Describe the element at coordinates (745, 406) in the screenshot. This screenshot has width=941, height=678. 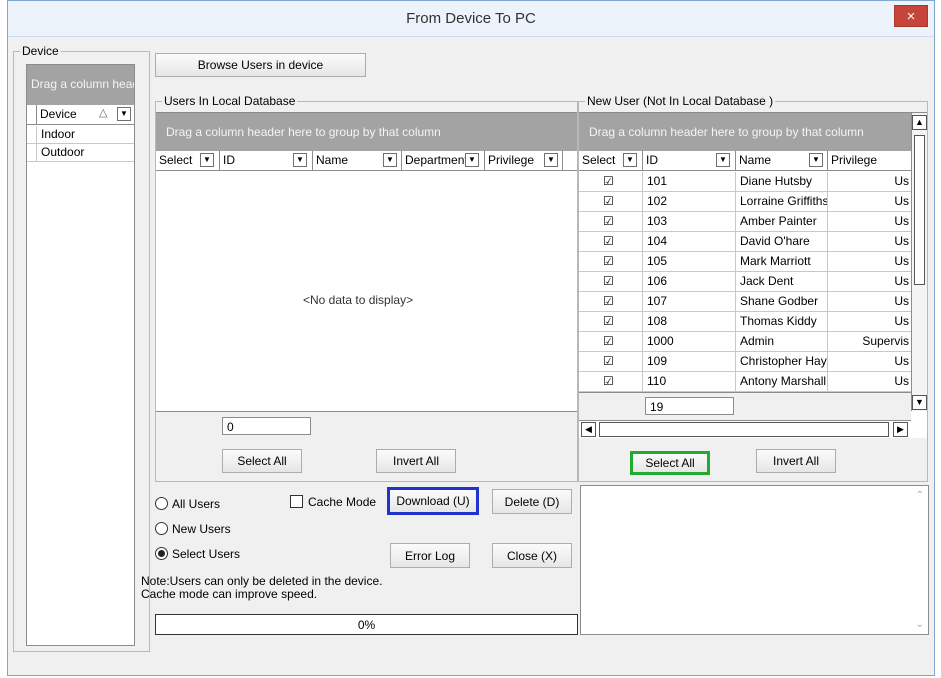
I see `new-user-footer: 19` at that location.